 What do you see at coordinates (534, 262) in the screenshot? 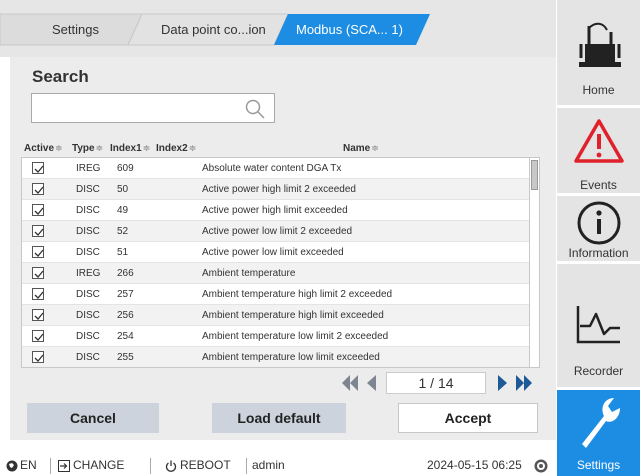
I see `table-scrollbar` at bounding box center [534, 262].